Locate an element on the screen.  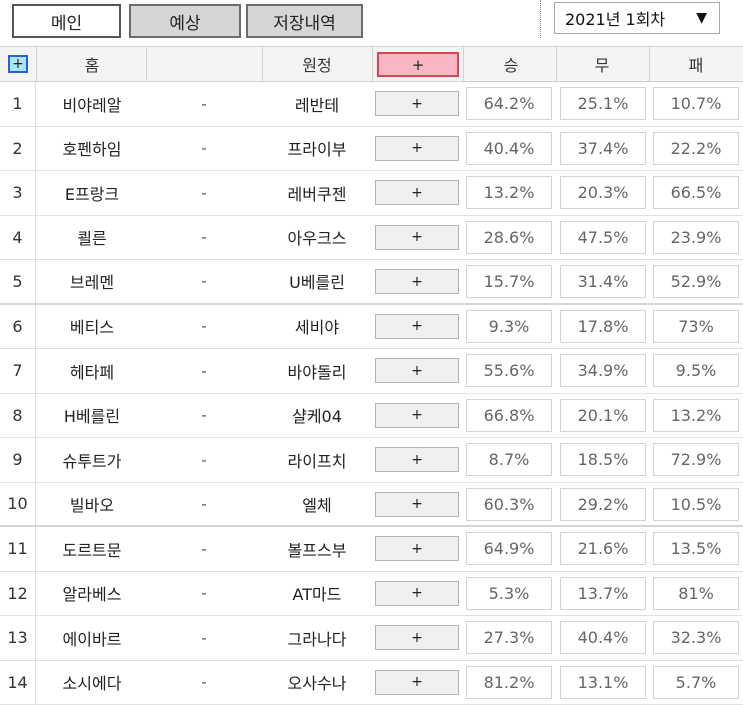
draw-percent: 29.2% is located at coordinates (603, 504).